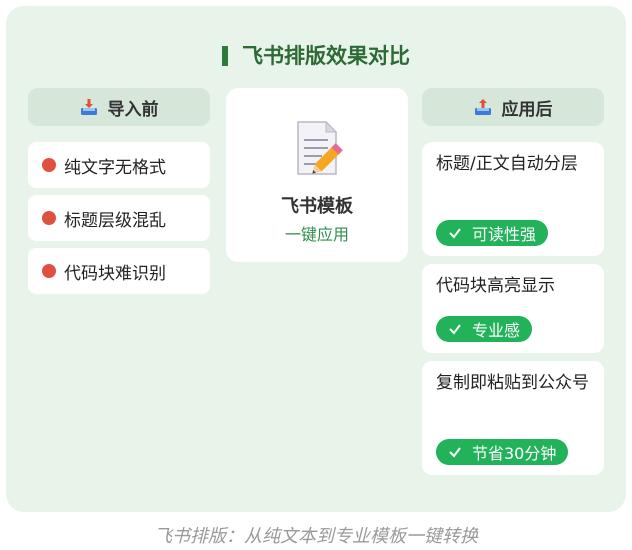 This screenshot has width=632, height=550. Describe the element at coordinates (513, 199) in the screenshot. I see `after-item: 标题/正文自动分层 可读性强` at that location.